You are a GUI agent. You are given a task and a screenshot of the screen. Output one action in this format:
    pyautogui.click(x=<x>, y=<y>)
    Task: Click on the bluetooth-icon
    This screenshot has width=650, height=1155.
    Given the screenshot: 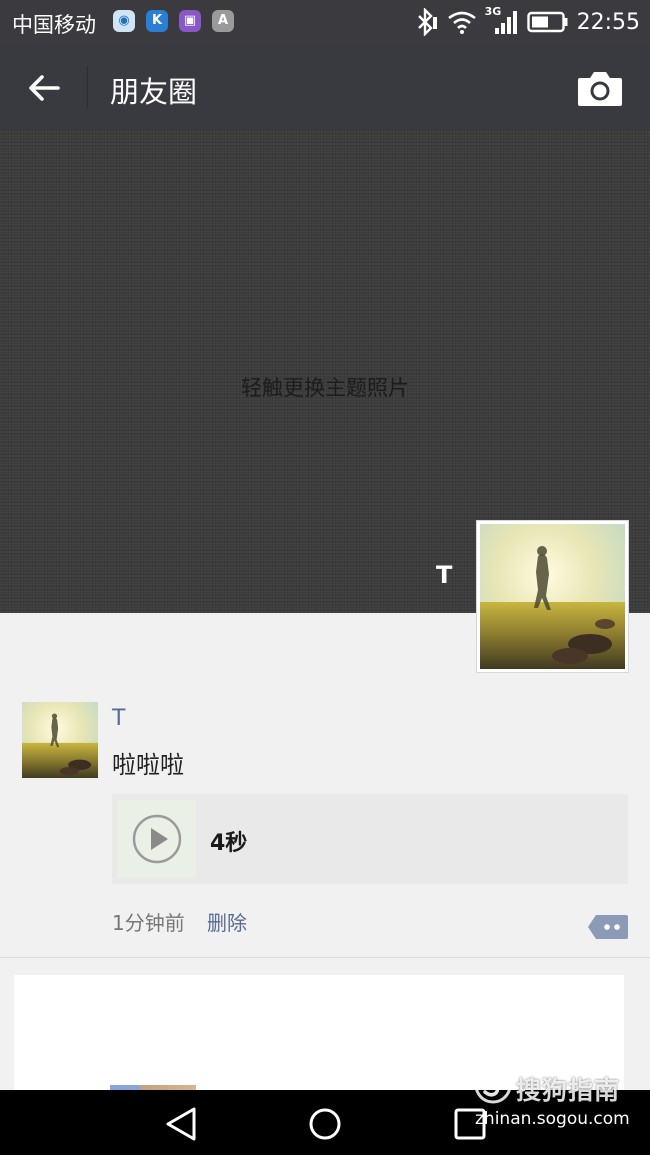 What is the action you would take?
    pyautogui.click(x=427, y=22)
    